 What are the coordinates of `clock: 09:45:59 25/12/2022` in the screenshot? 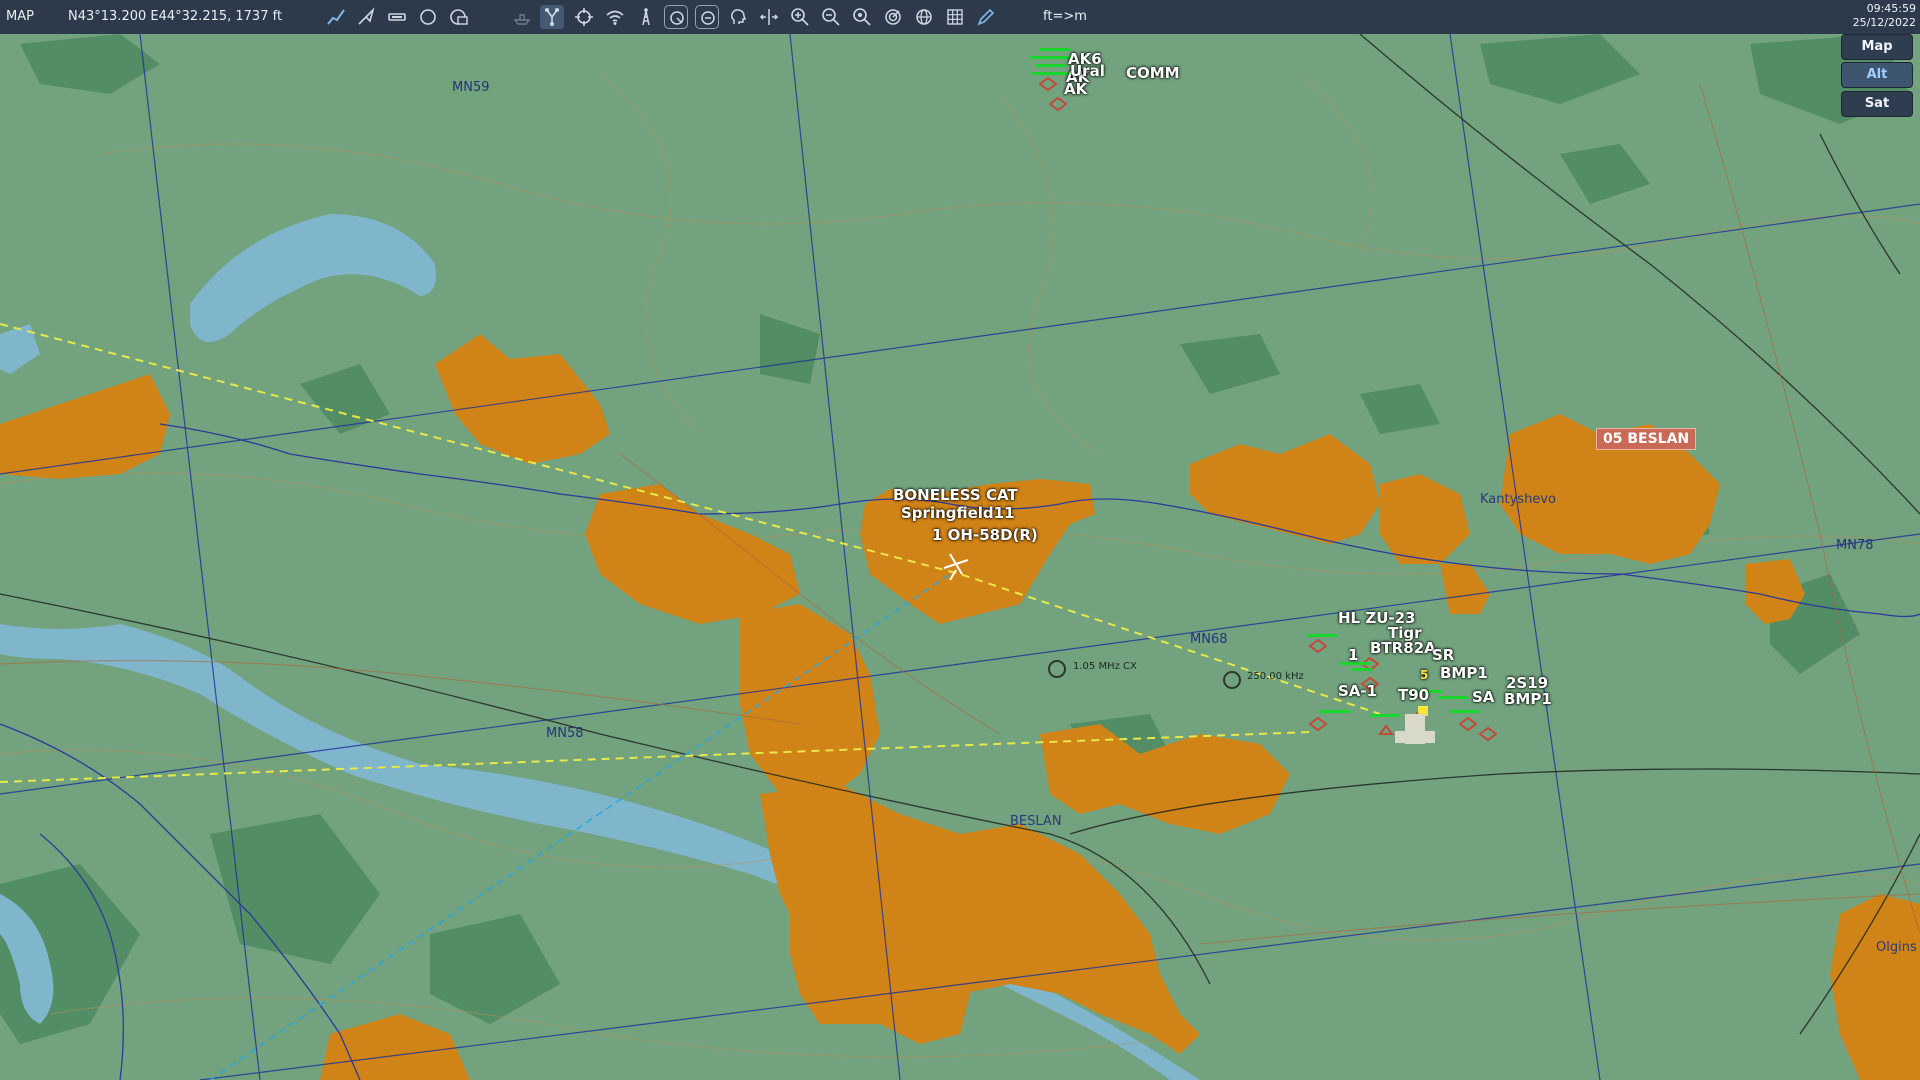 It's located at (1884, 16).